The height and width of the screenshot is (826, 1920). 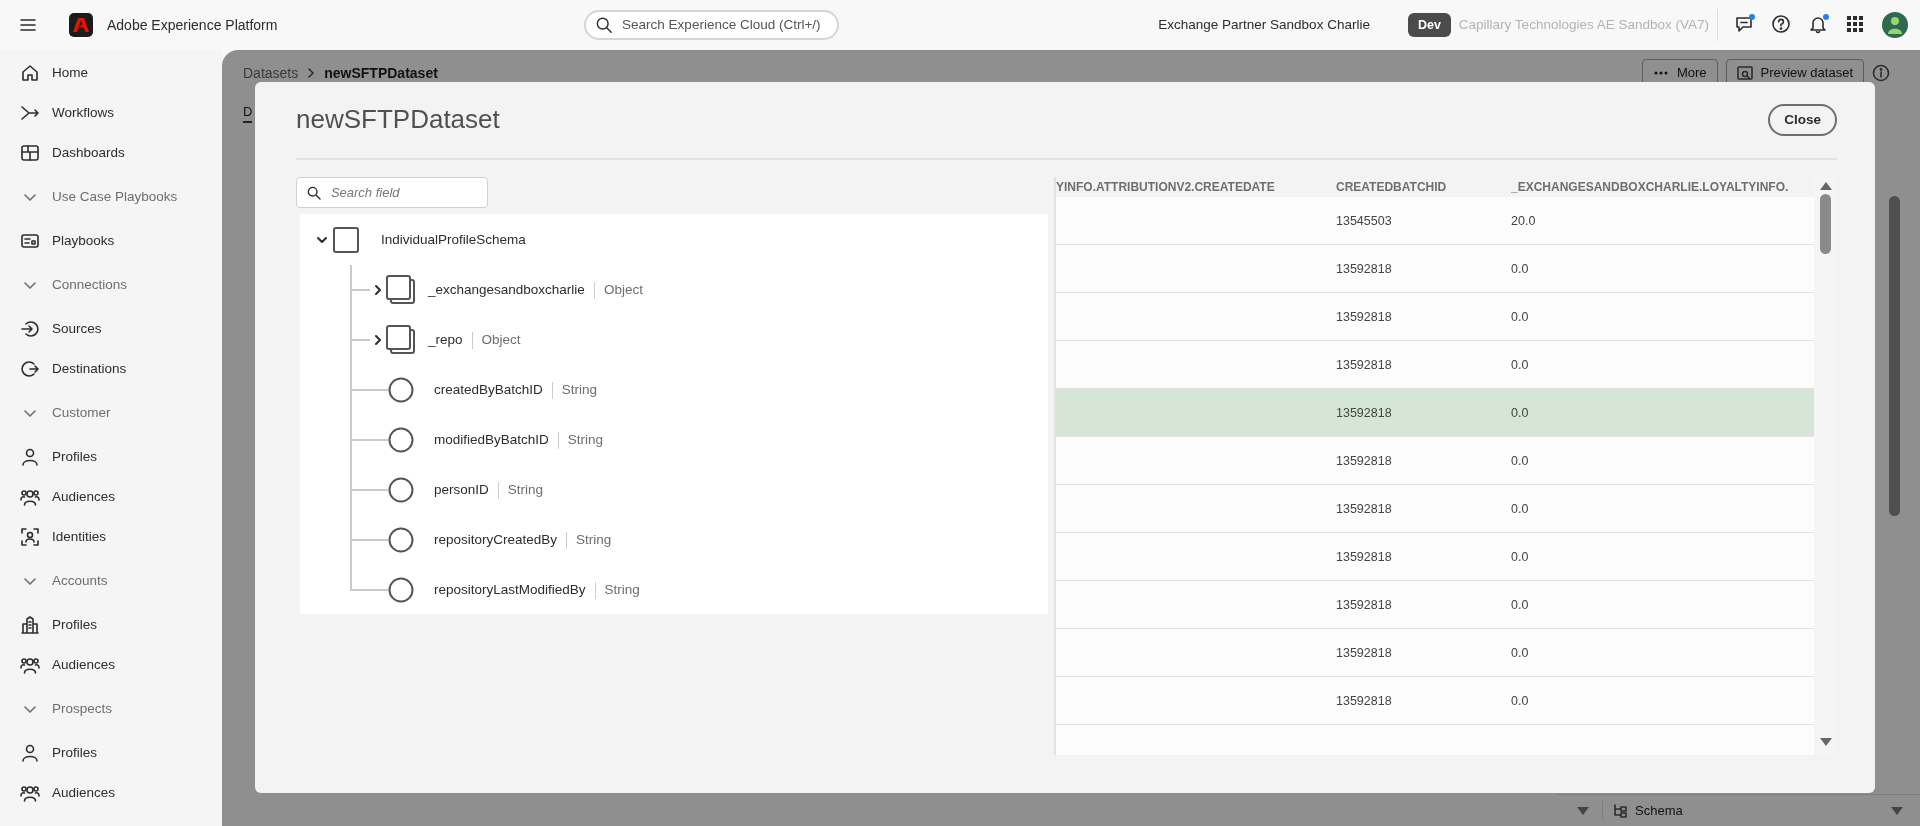 I want to click on table-cell: 13545503, so click(x=1364, y=220).